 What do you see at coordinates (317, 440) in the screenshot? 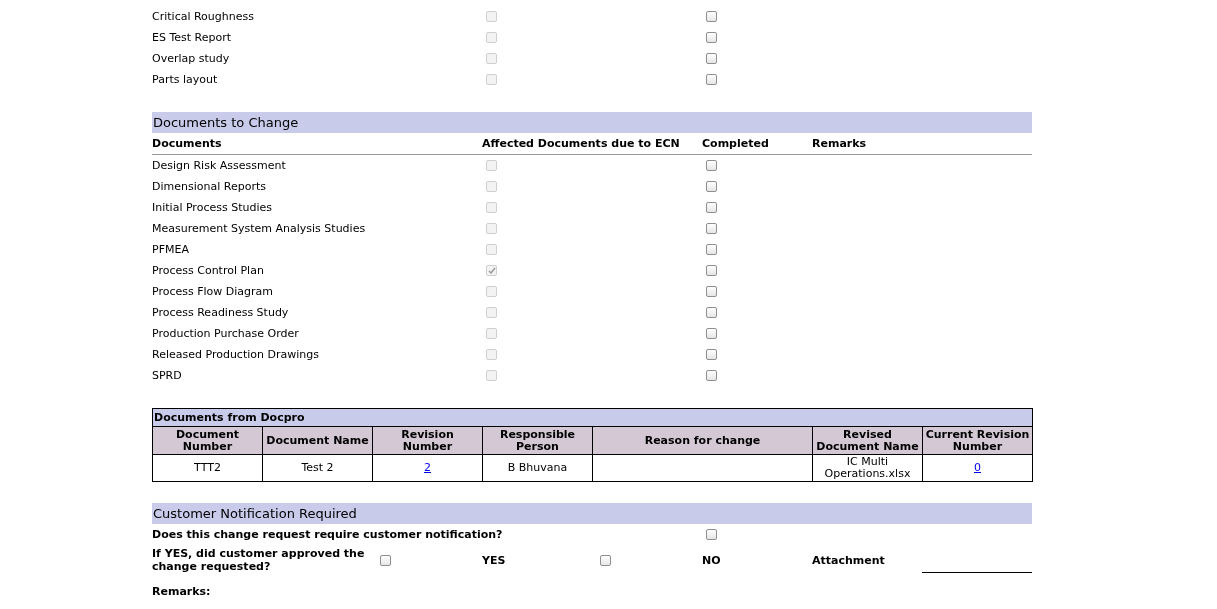
I see `column-header: Document Name` at bounding box center [317, 440].